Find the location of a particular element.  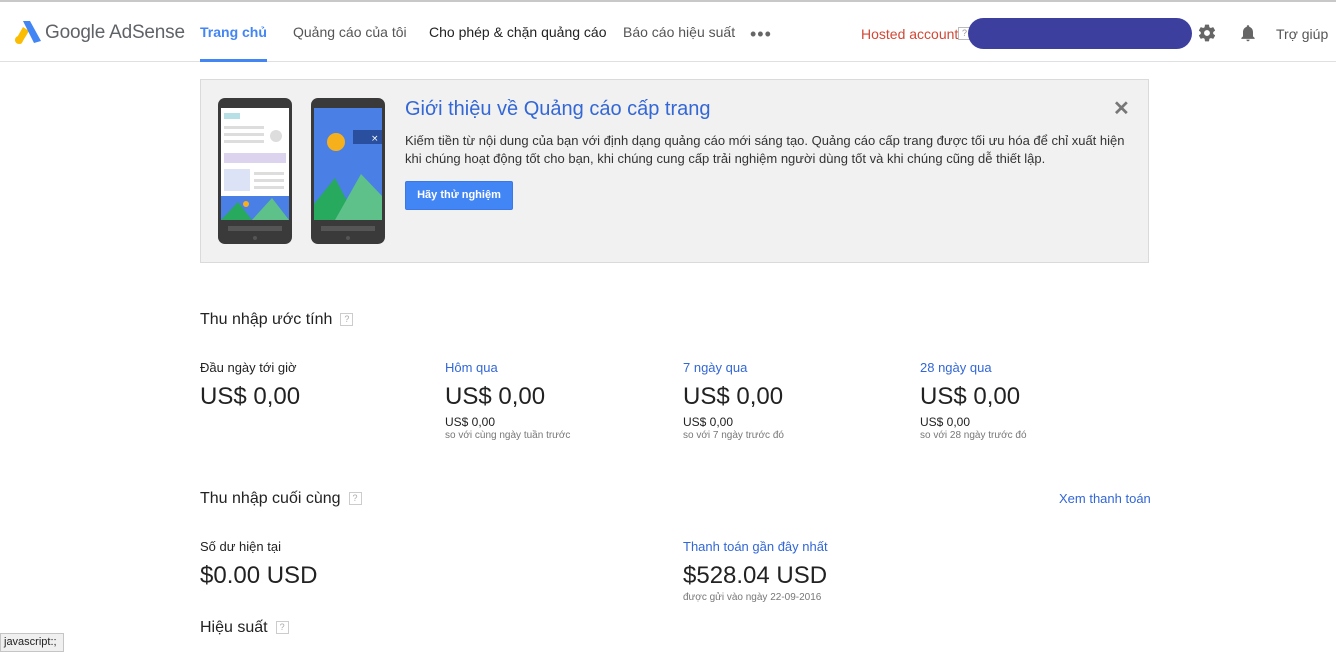

tab-allow-block-ads: Cho phép & chặn quảng cáo is located at coordinates (517, 32).